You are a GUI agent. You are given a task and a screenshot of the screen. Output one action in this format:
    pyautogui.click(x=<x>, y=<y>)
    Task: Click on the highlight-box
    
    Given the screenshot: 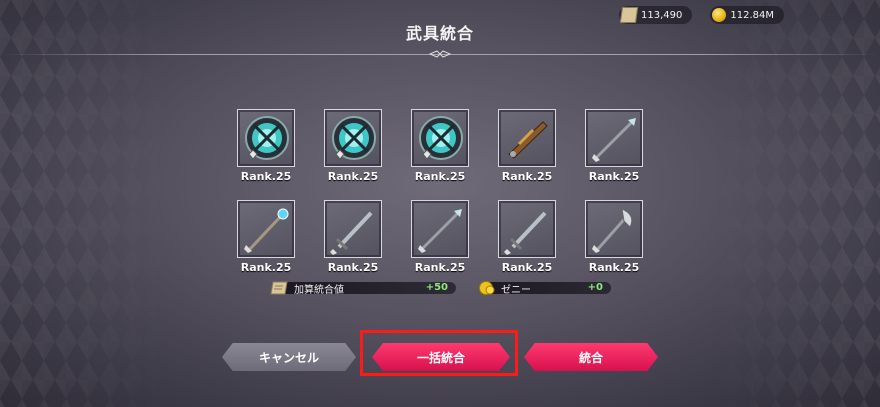 What is the action you would take?
    pyautogui.click(x=439, y=353)
    